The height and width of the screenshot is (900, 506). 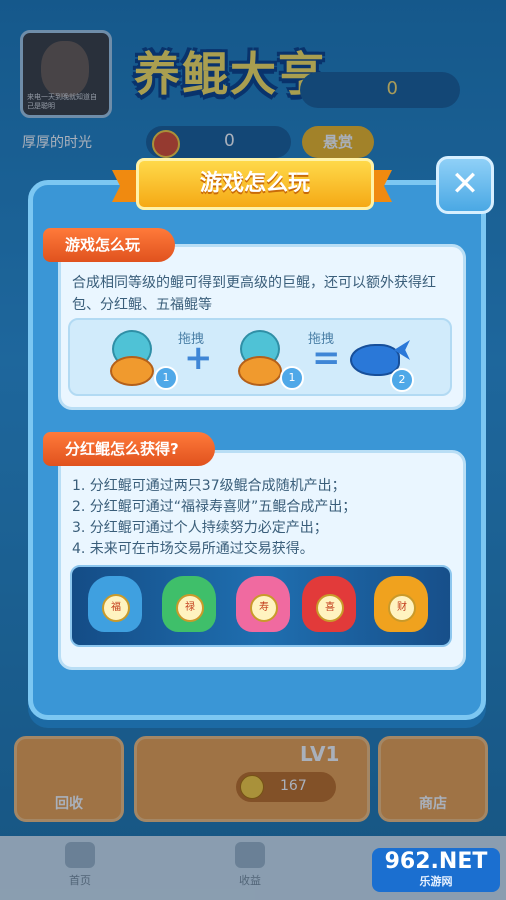 I want to click on list-item: 4. 未来可在市场交易所通过交易获得。, so click(x=193, y=549).